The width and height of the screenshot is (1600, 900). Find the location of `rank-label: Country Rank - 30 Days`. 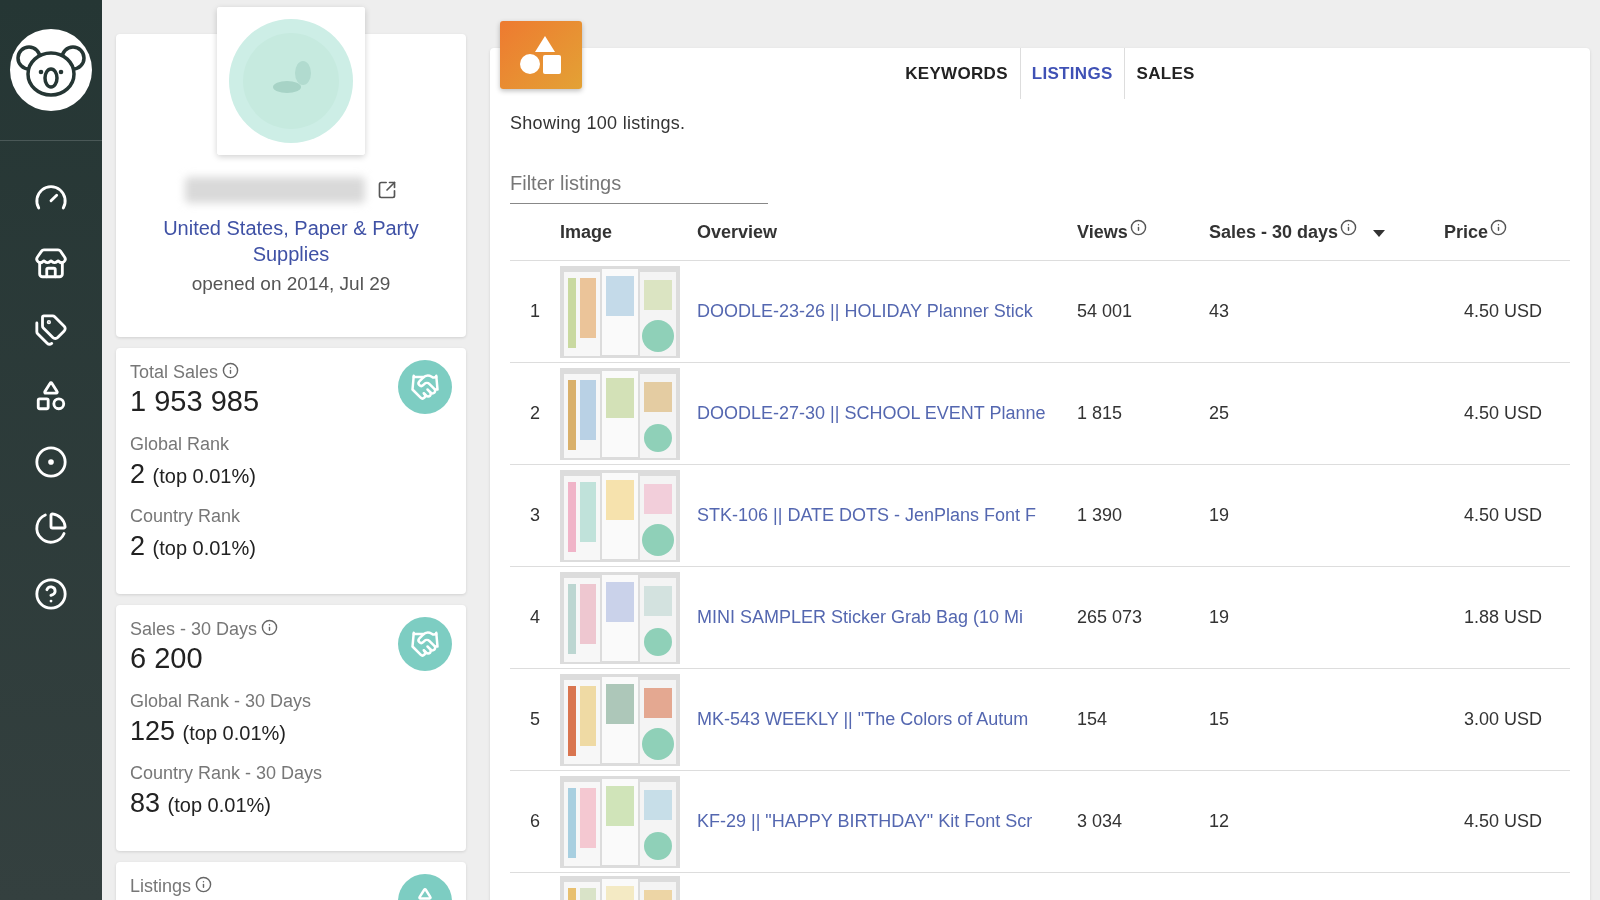

rank-label: Country Rank - 30 Days is located at coordinates (226, 773).